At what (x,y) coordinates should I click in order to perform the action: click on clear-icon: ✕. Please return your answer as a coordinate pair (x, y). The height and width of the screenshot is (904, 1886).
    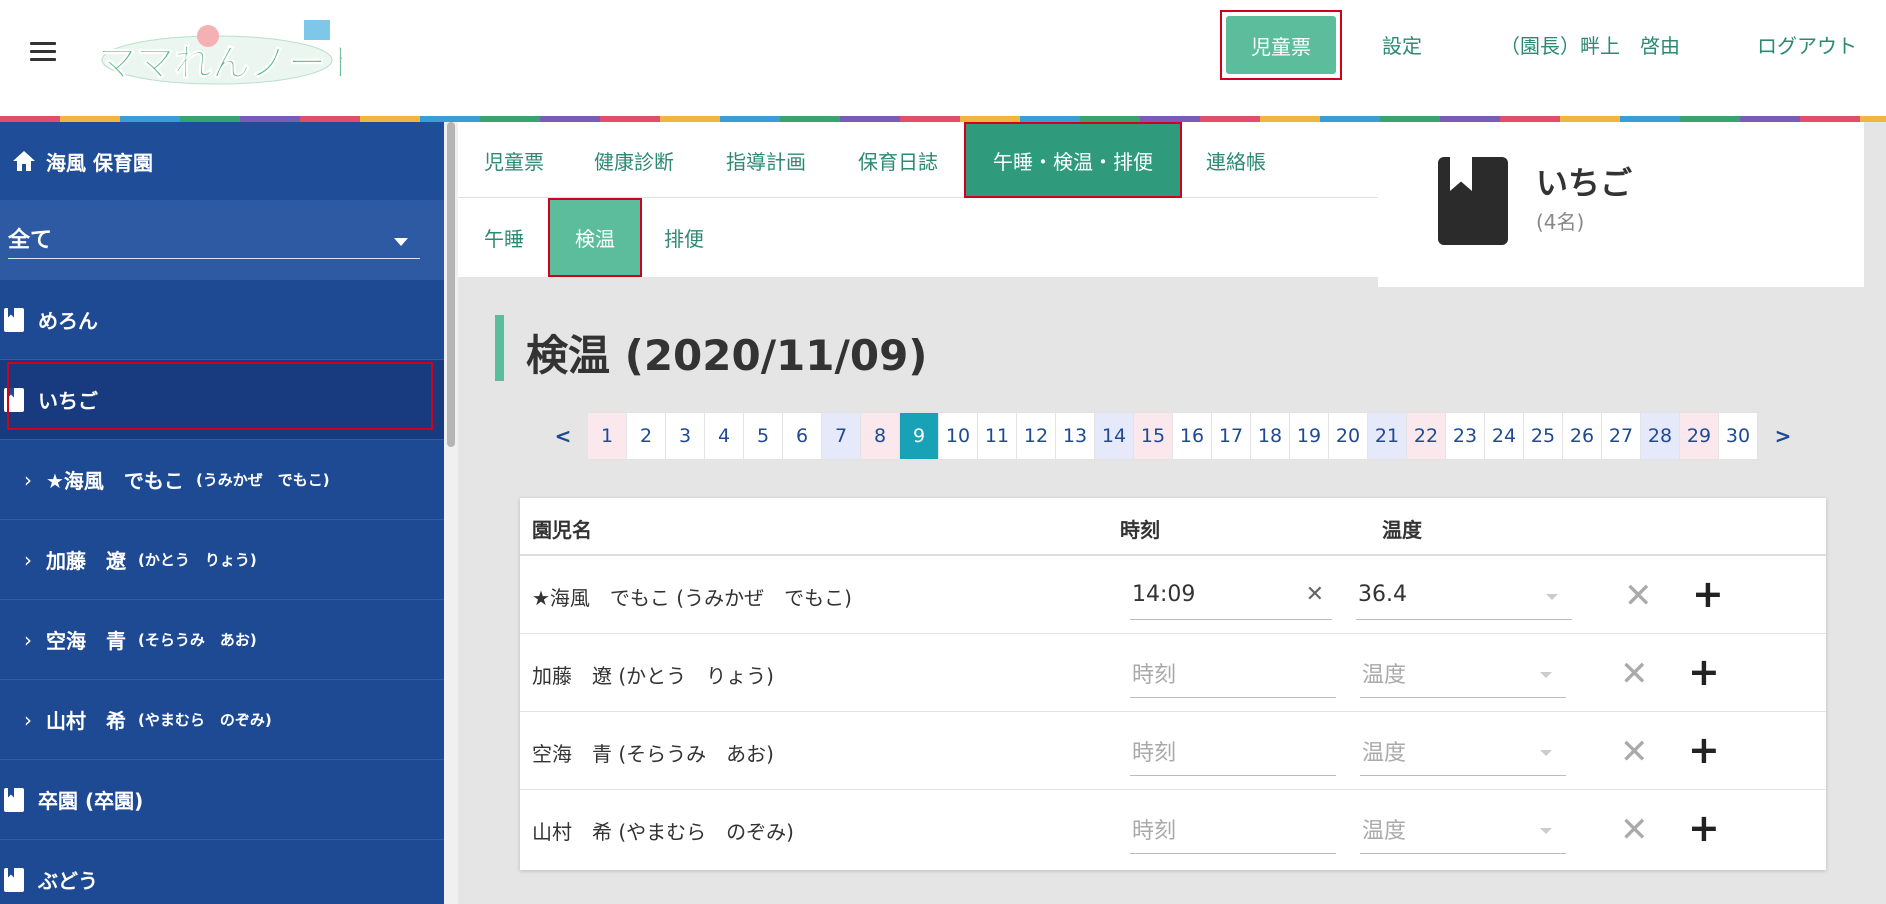
    Looking at the image, I should click on (1315, 594).